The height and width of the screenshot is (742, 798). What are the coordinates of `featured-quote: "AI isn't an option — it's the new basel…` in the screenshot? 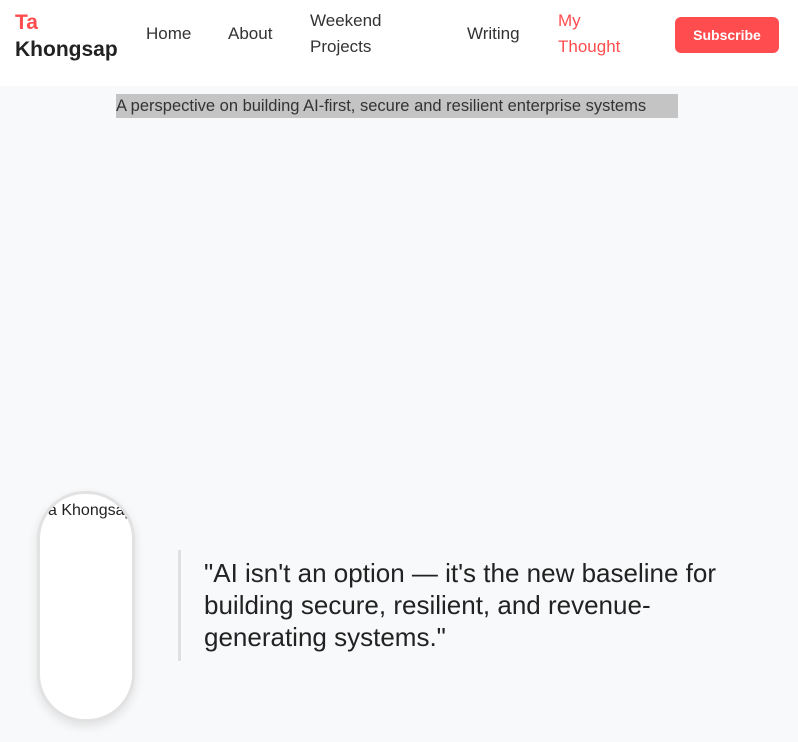 It's located at (460, 605).